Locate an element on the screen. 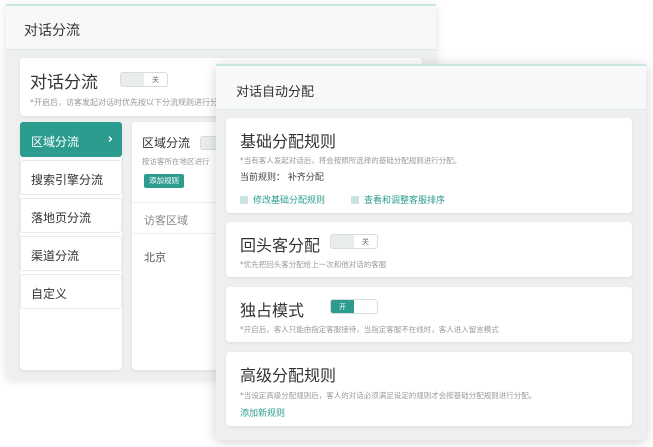  view-staff-order-link: 查看和调整客服排序 is located at coordinates (398, 199).